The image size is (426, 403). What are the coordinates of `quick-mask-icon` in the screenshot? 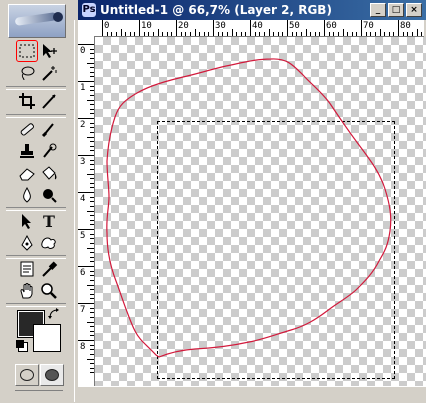 It's located at (52, 375).